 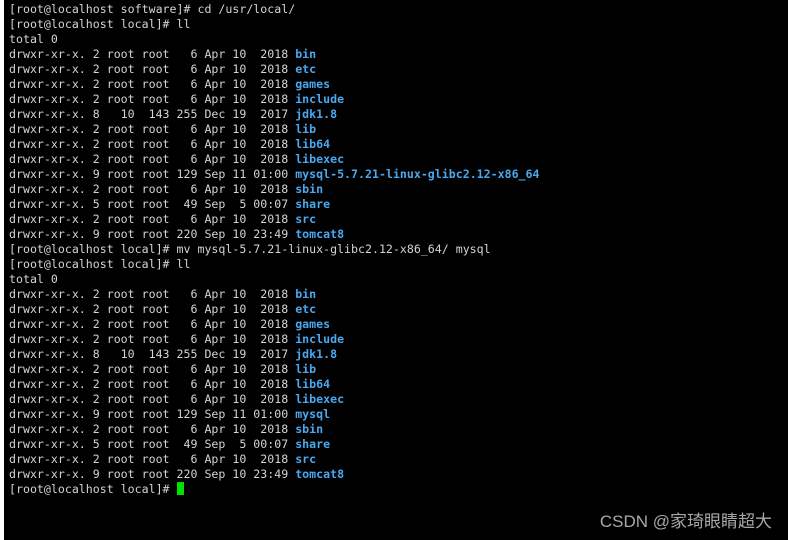 What do you see at coordinates (274, 489) in the screenshot?
I see `prompt-line: [root@localhost local]#` at bounding box center [274, 489].